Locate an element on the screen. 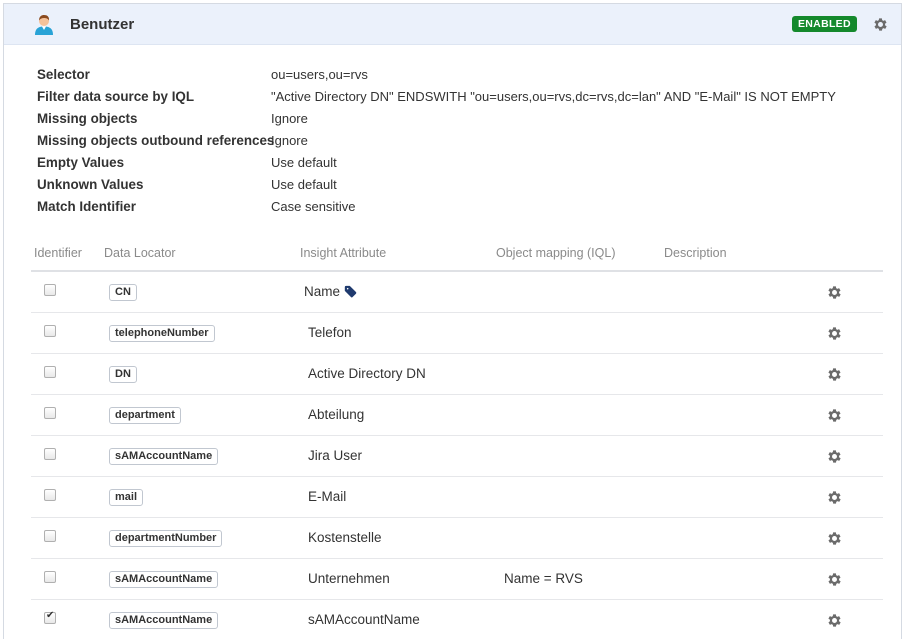  data-locator-chip: mail is located at coordinates (126, 497).